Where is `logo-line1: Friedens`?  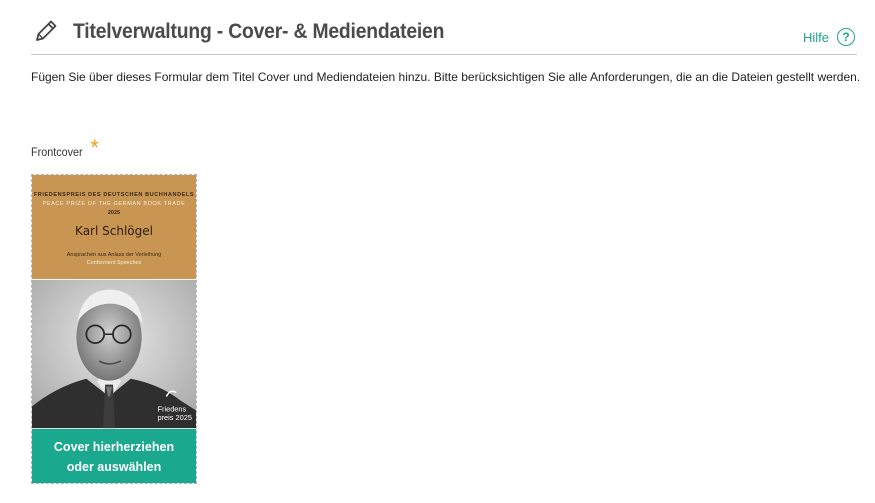
logo-line1: Friedens is located at coordinates (171, 408).